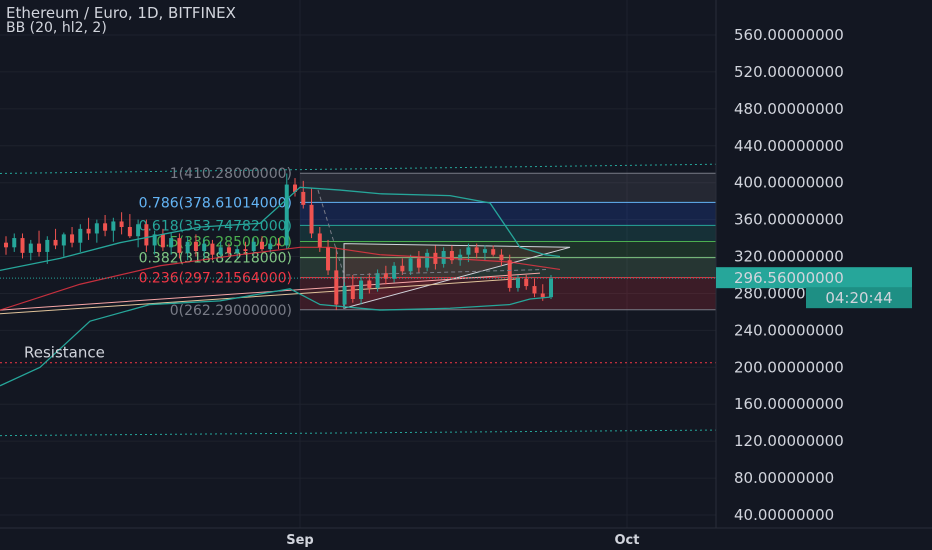  Describe the element at coordinates (789, 367) in the screenshot. I see `y-tick-label: 200.00000000` at that location.